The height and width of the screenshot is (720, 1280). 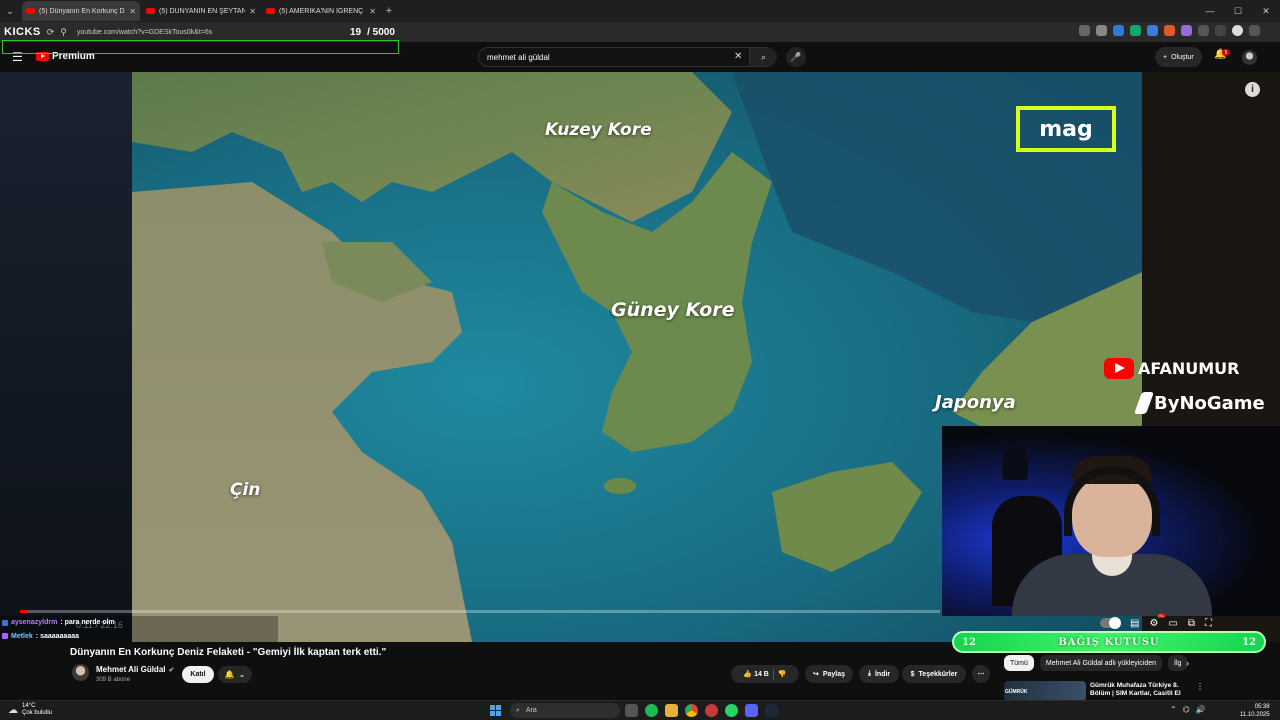 What do you see at coordinates (80, 672) in the screenshot?
I see `channel-avatar` at bounding box center [80, 672].